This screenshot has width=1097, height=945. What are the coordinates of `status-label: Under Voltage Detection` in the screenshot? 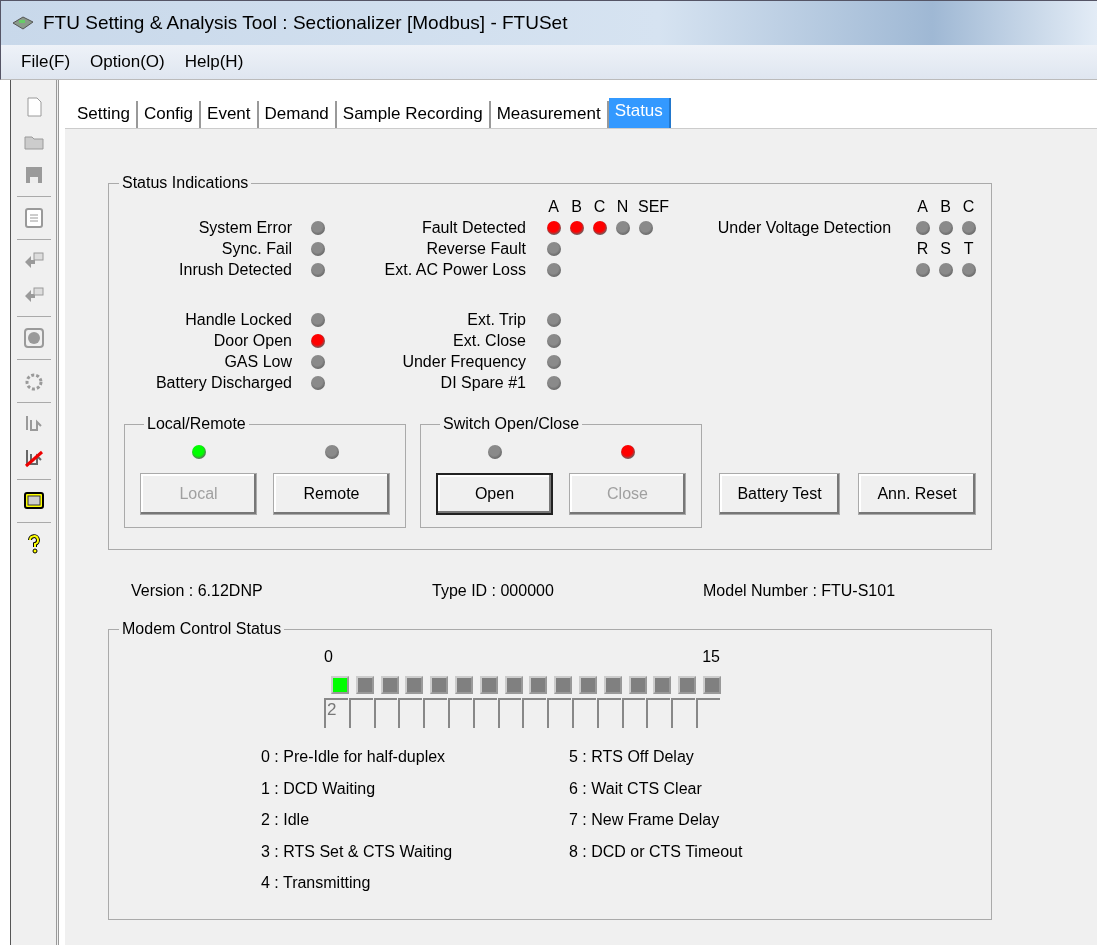 It's located at (804, 227).